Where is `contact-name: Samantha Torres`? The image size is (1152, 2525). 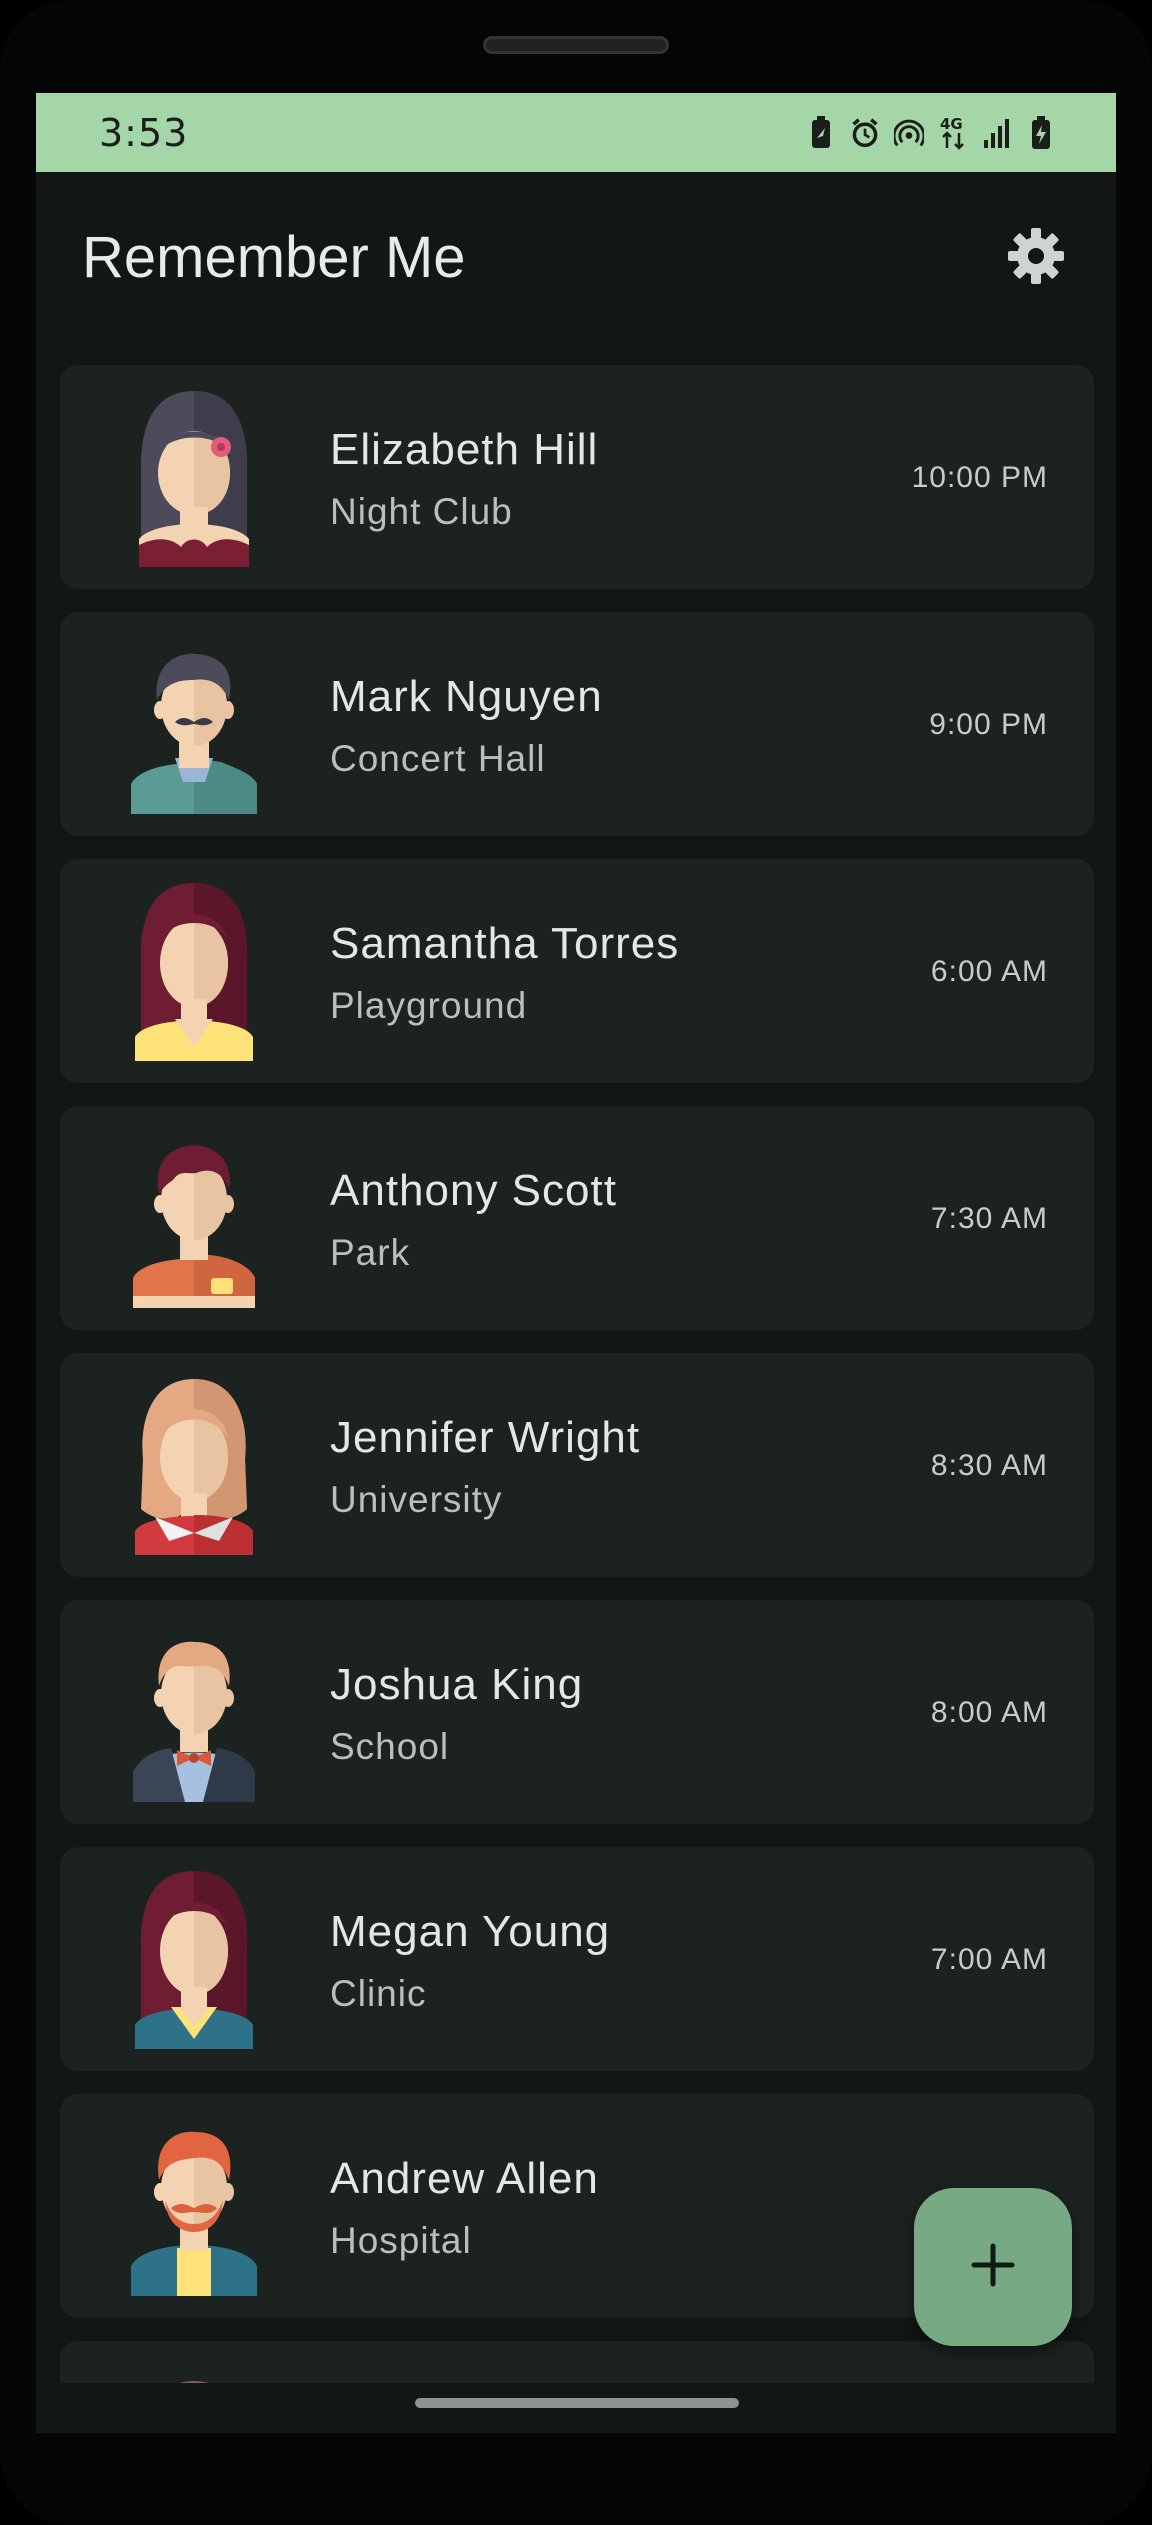 contact-name: Samantha Torres is located at coordinates (505, 943).